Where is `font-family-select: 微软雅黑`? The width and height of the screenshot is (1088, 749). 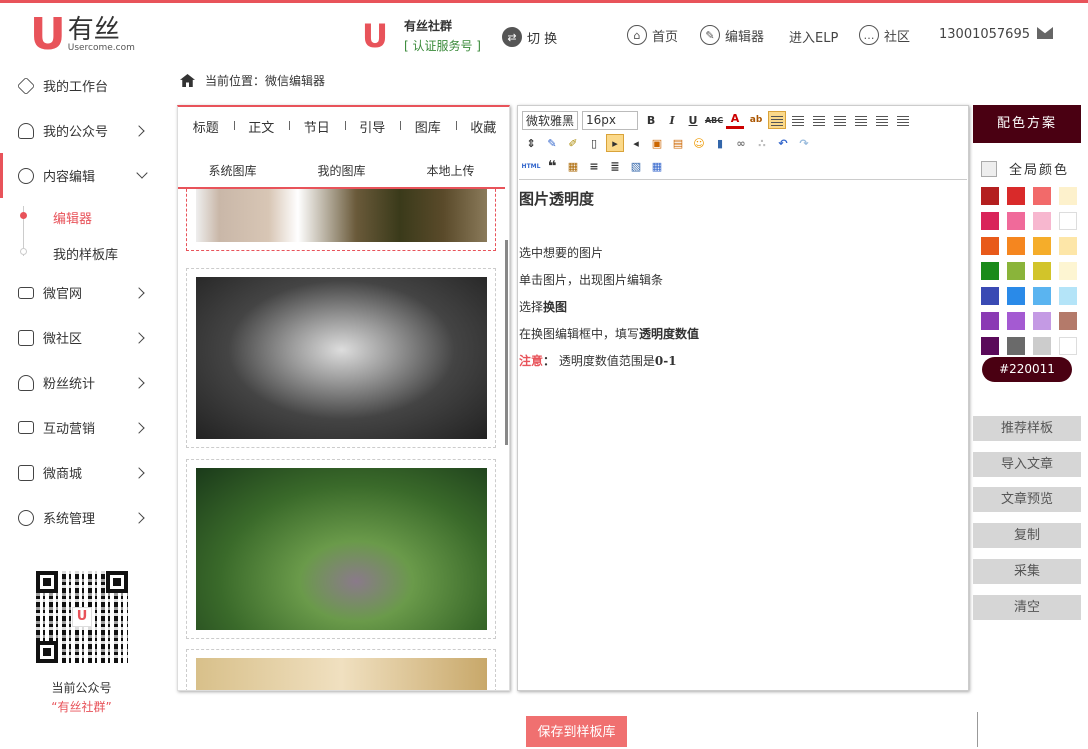
font-family-select: 微软雅黑 is located at coordinates (550, 120).